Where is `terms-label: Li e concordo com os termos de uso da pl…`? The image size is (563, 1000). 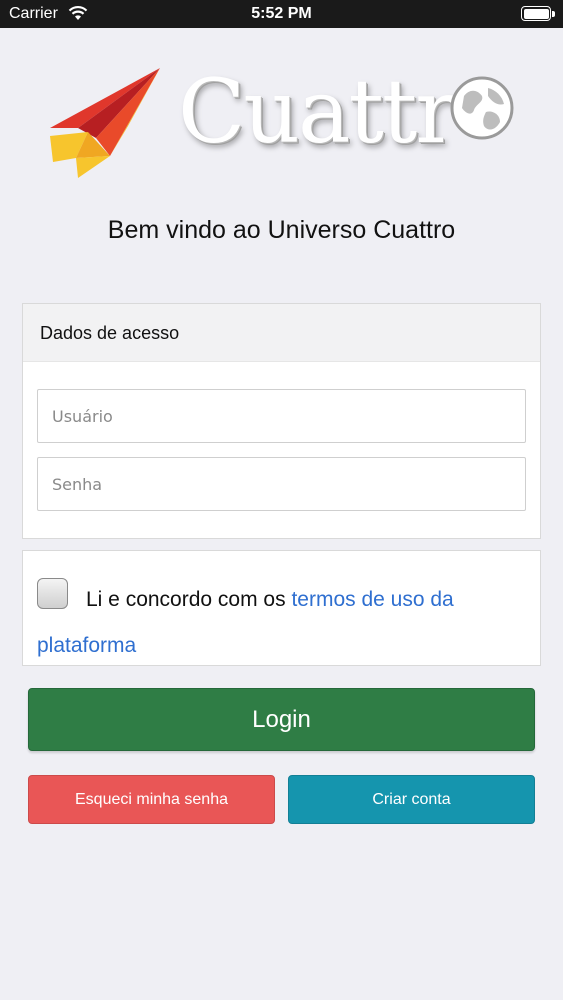
terms-label: Li e concordo com os termos de uso da pl… is located at coordinates (277, 623).